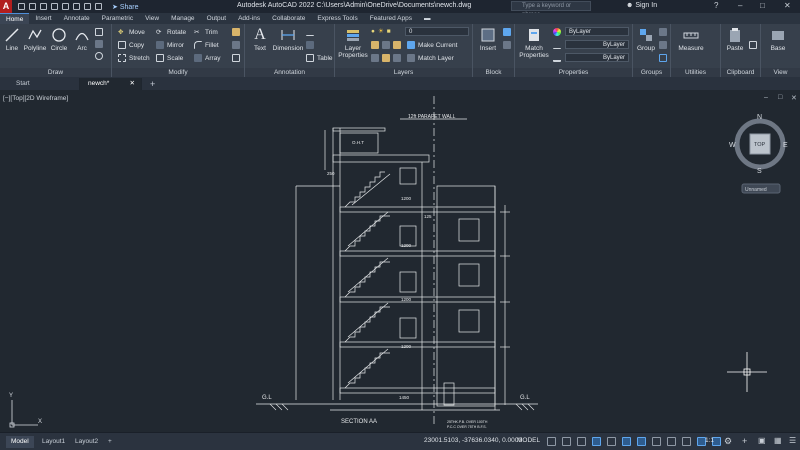 The width and height of the screenshot is (800, 450). Describe the element at coordinates (152, 84) in the screenshot. I see `new-tab-button: +` at that location.